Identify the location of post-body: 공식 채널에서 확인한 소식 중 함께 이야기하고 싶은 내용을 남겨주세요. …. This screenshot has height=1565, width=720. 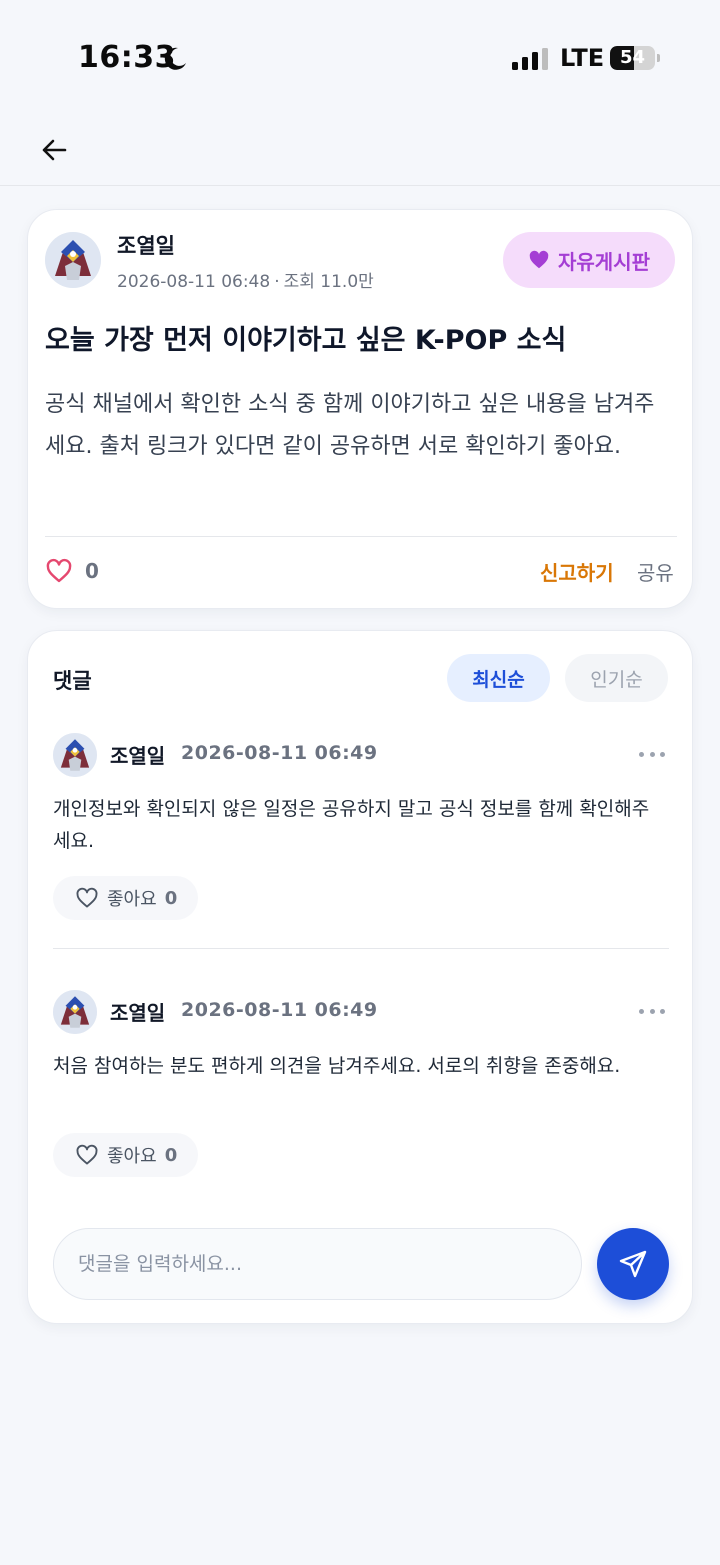
(350, 425).